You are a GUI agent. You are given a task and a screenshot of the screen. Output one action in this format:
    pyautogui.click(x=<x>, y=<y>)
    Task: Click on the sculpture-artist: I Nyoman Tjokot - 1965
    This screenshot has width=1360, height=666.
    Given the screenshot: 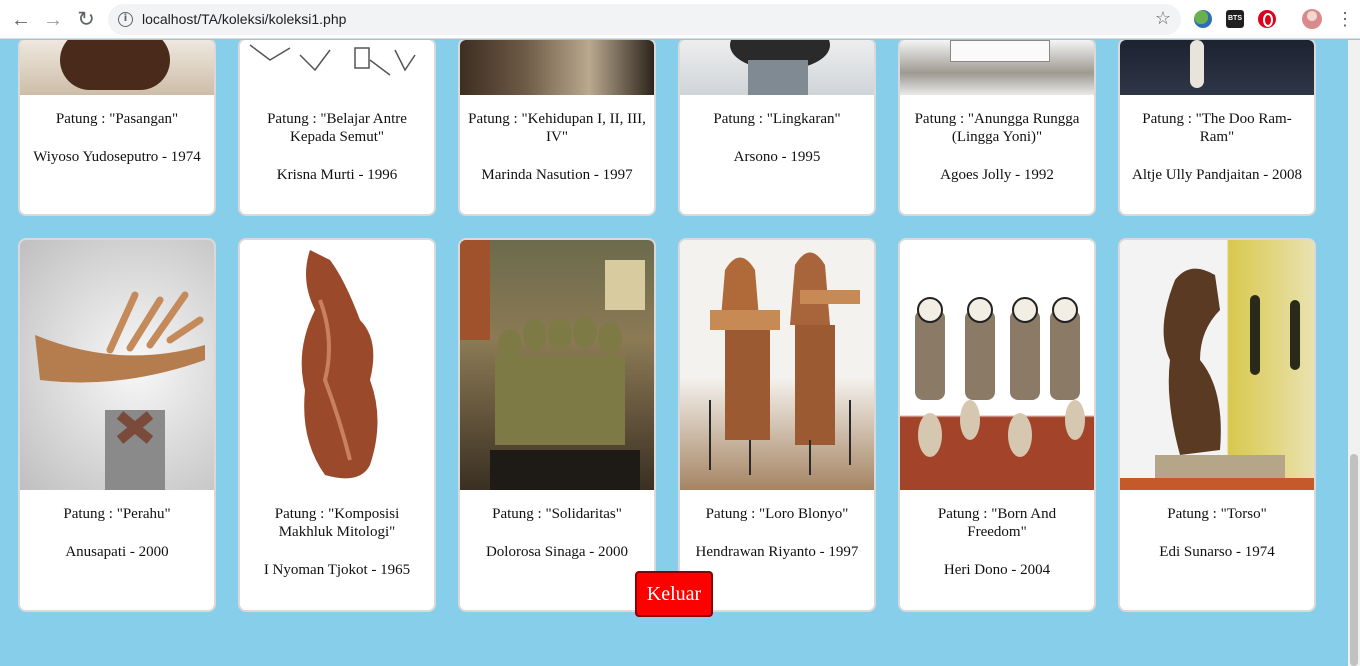 What is the action you would take?
    pyautogui.click(x=337, y=570)
    